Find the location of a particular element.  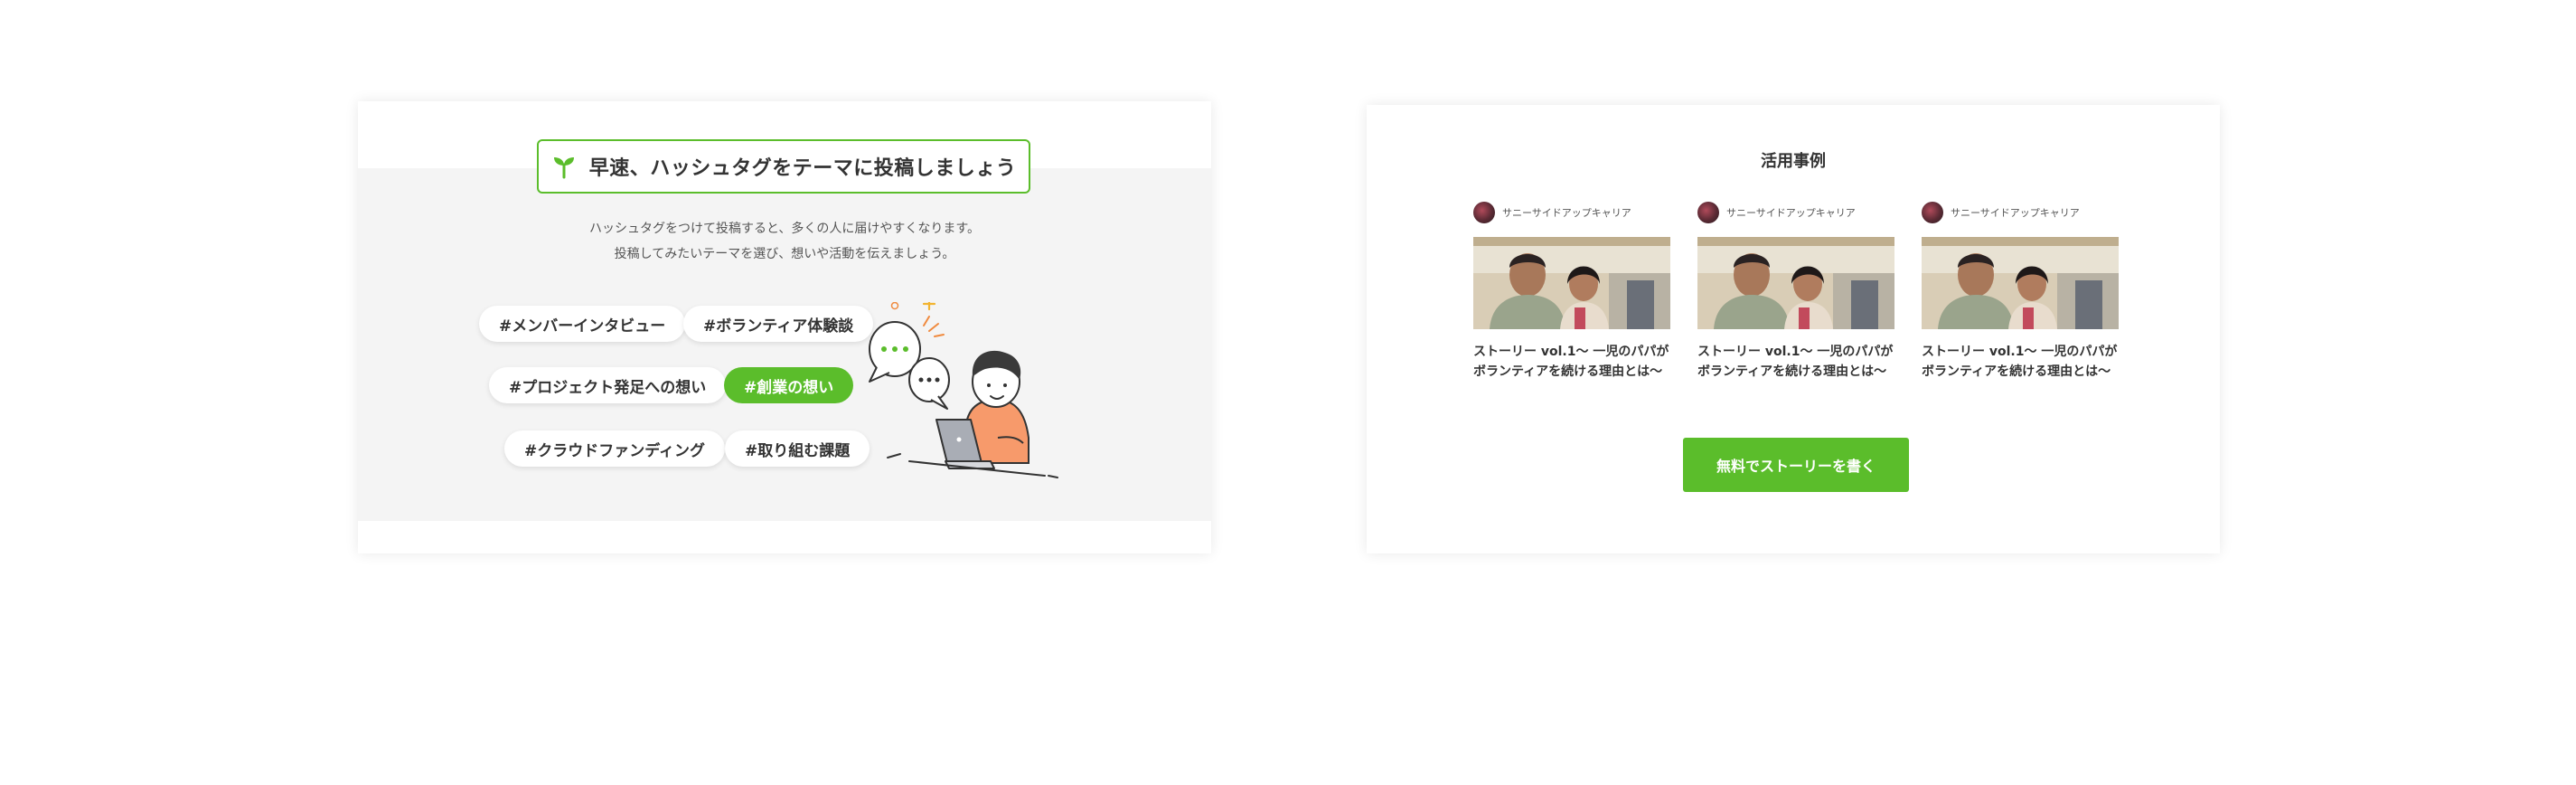

write-story-button: 無料でストーリーを書く is located at coordinates (1796, 465).